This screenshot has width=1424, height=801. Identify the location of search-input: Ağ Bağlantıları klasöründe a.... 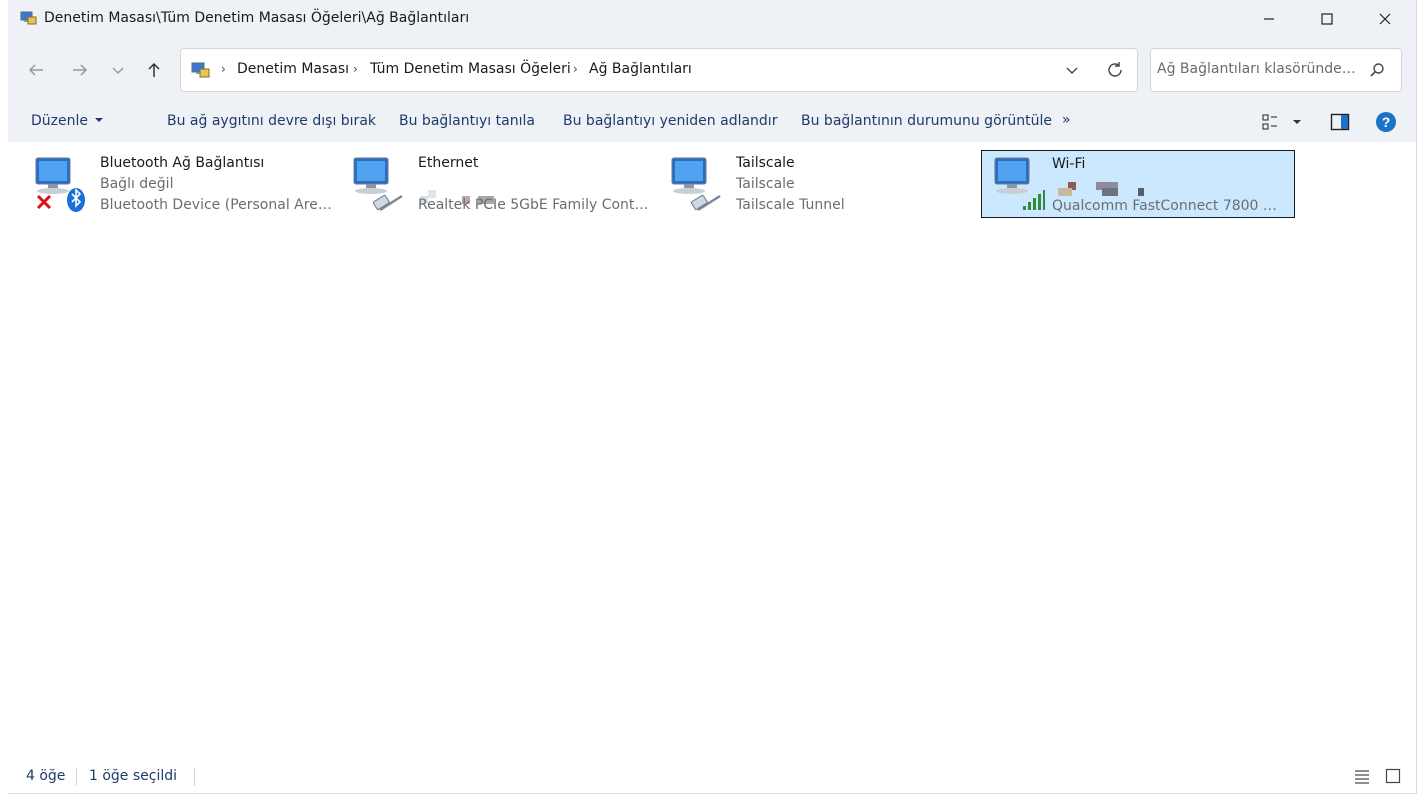
(1257, 69).